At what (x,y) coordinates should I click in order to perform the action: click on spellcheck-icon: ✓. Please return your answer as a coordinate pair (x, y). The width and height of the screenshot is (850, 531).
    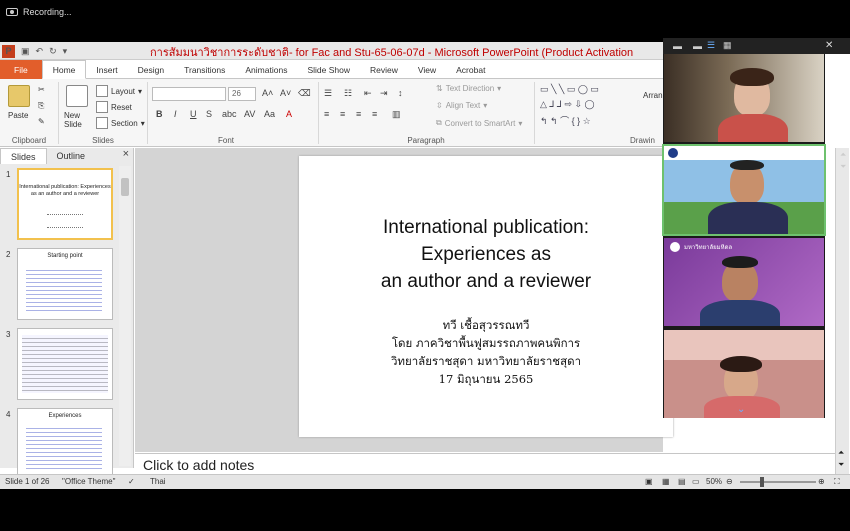
    Looking at the image, I should click on (131, 481).